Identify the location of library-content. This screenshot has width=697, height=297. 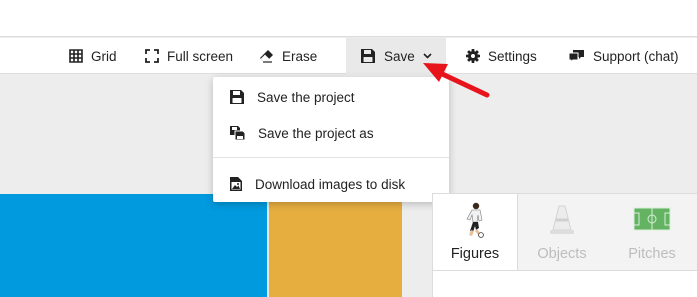
(565, 283).